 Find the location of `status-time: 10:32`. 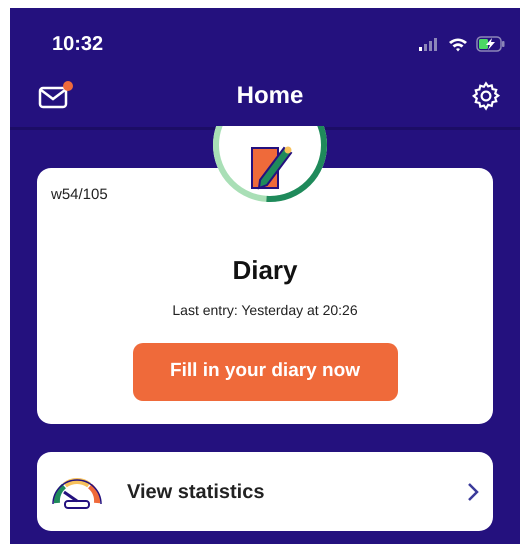

status-time: 10:32 is located at coordinates (78, 44).